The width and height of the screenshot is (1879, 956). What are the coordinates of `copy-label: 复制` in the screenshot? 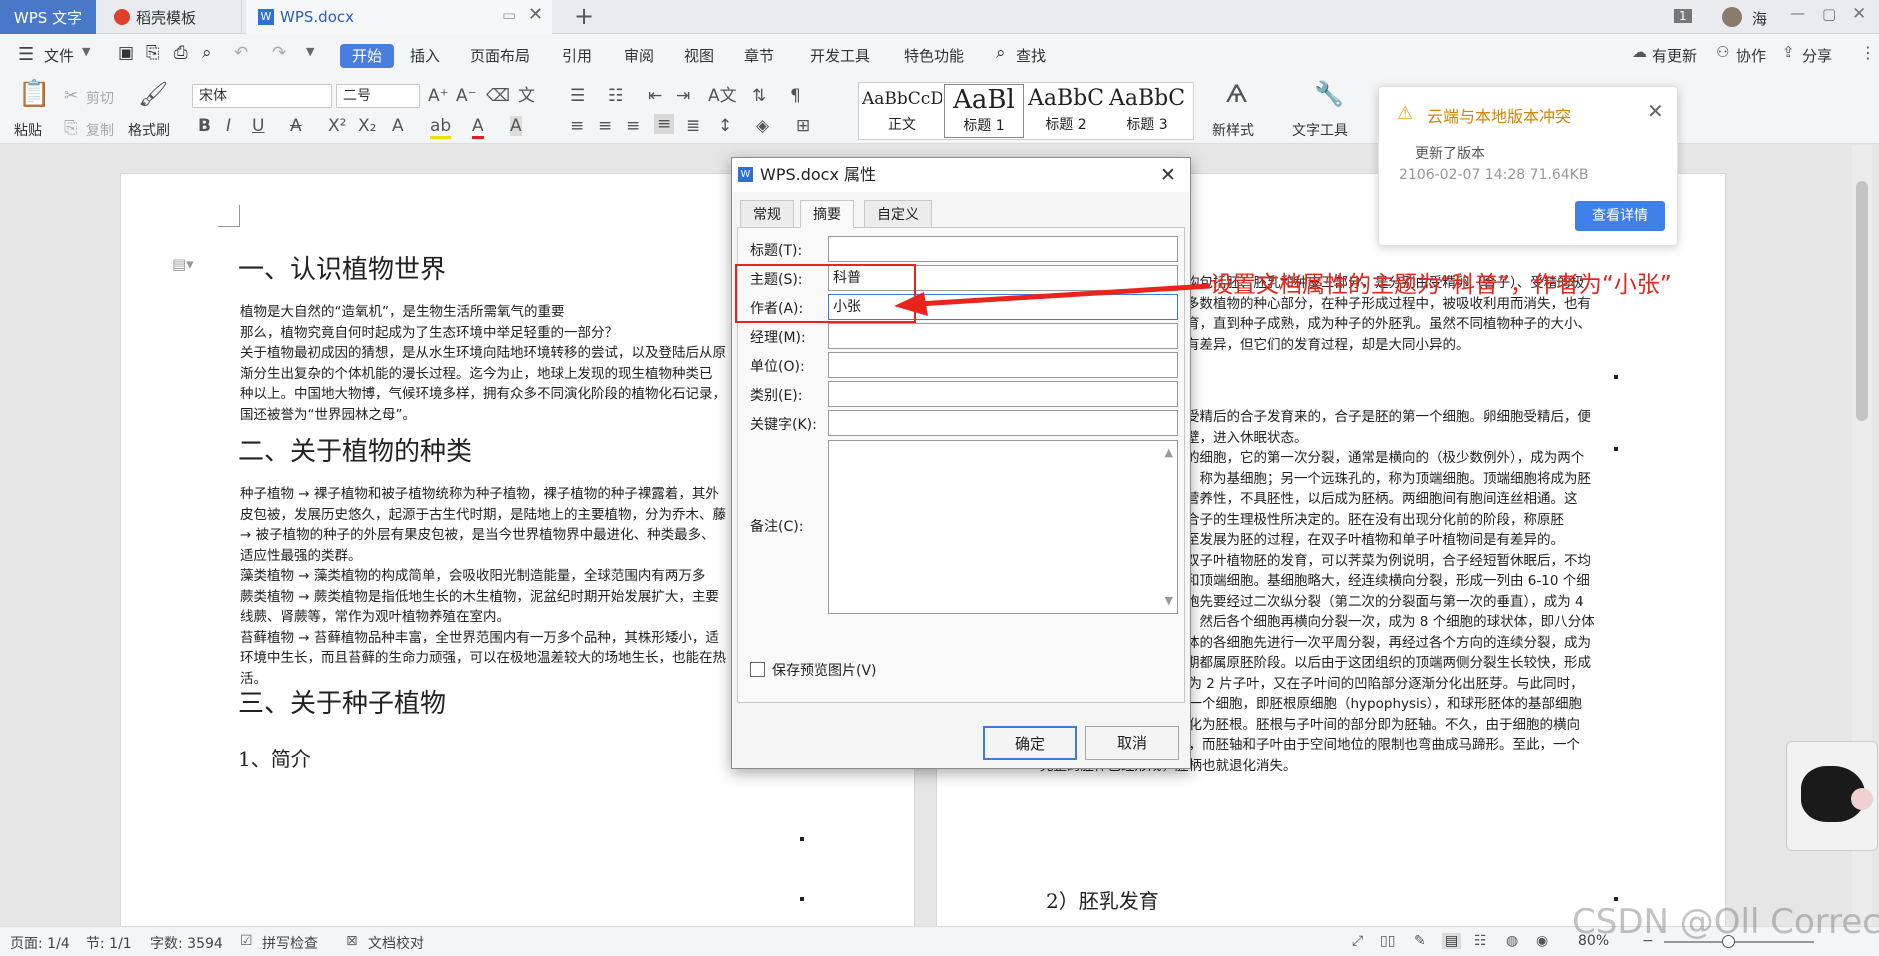 It's located at (100, 130).